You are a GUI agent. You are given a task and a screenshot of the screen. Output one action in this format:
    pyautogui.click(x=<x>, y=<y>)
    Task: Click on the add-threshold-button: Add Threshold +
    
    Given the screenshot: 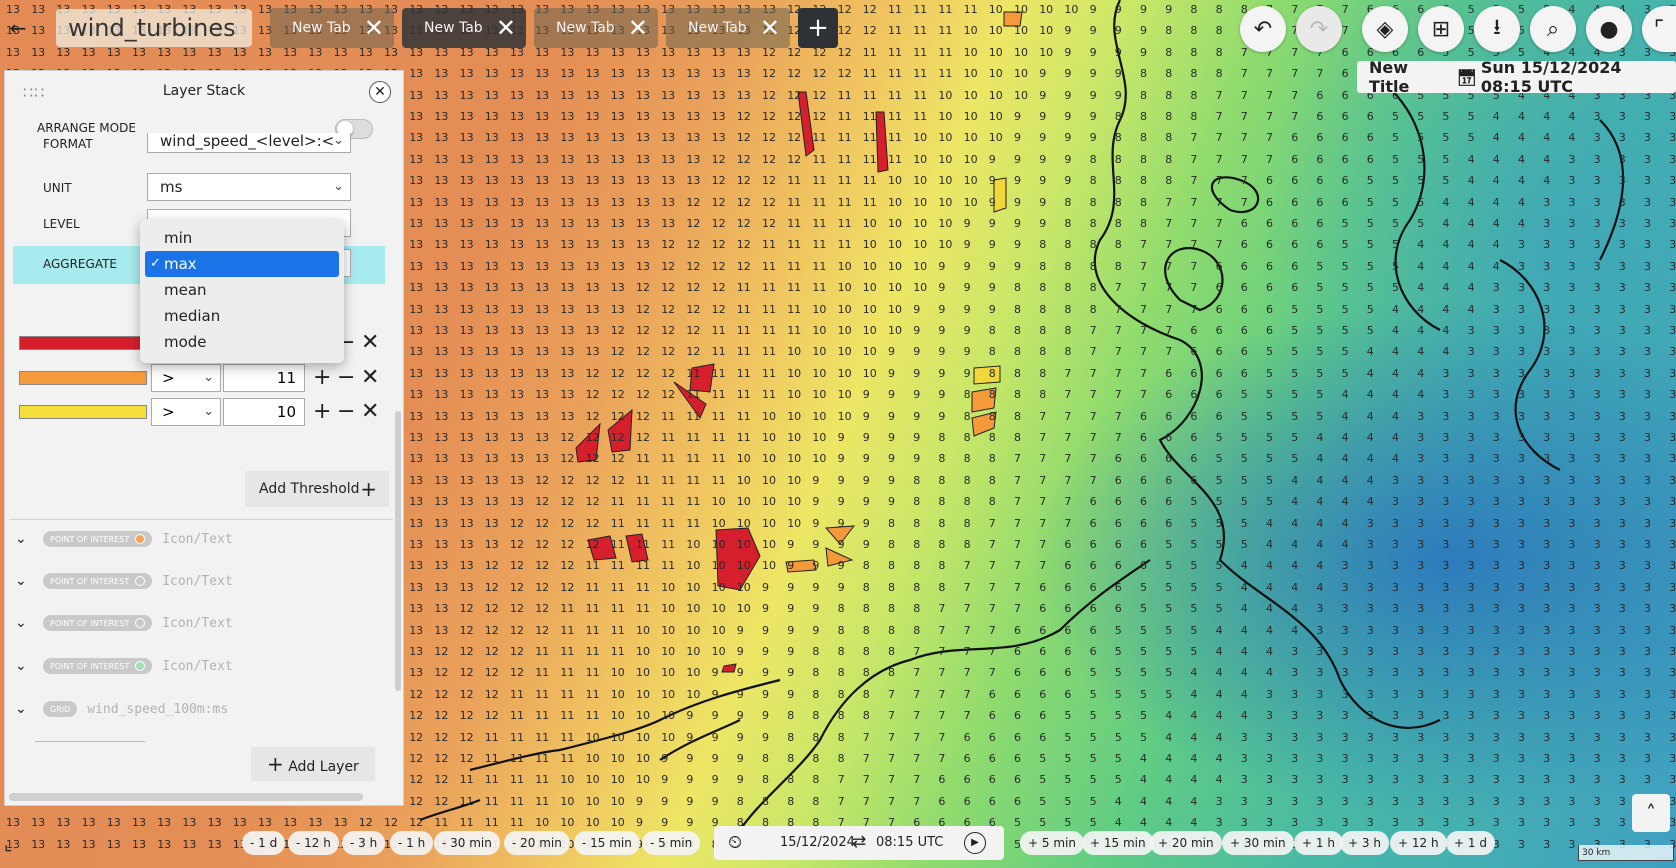 What is the action you would take?
    pyautogui.click(x=317, y=489)
    